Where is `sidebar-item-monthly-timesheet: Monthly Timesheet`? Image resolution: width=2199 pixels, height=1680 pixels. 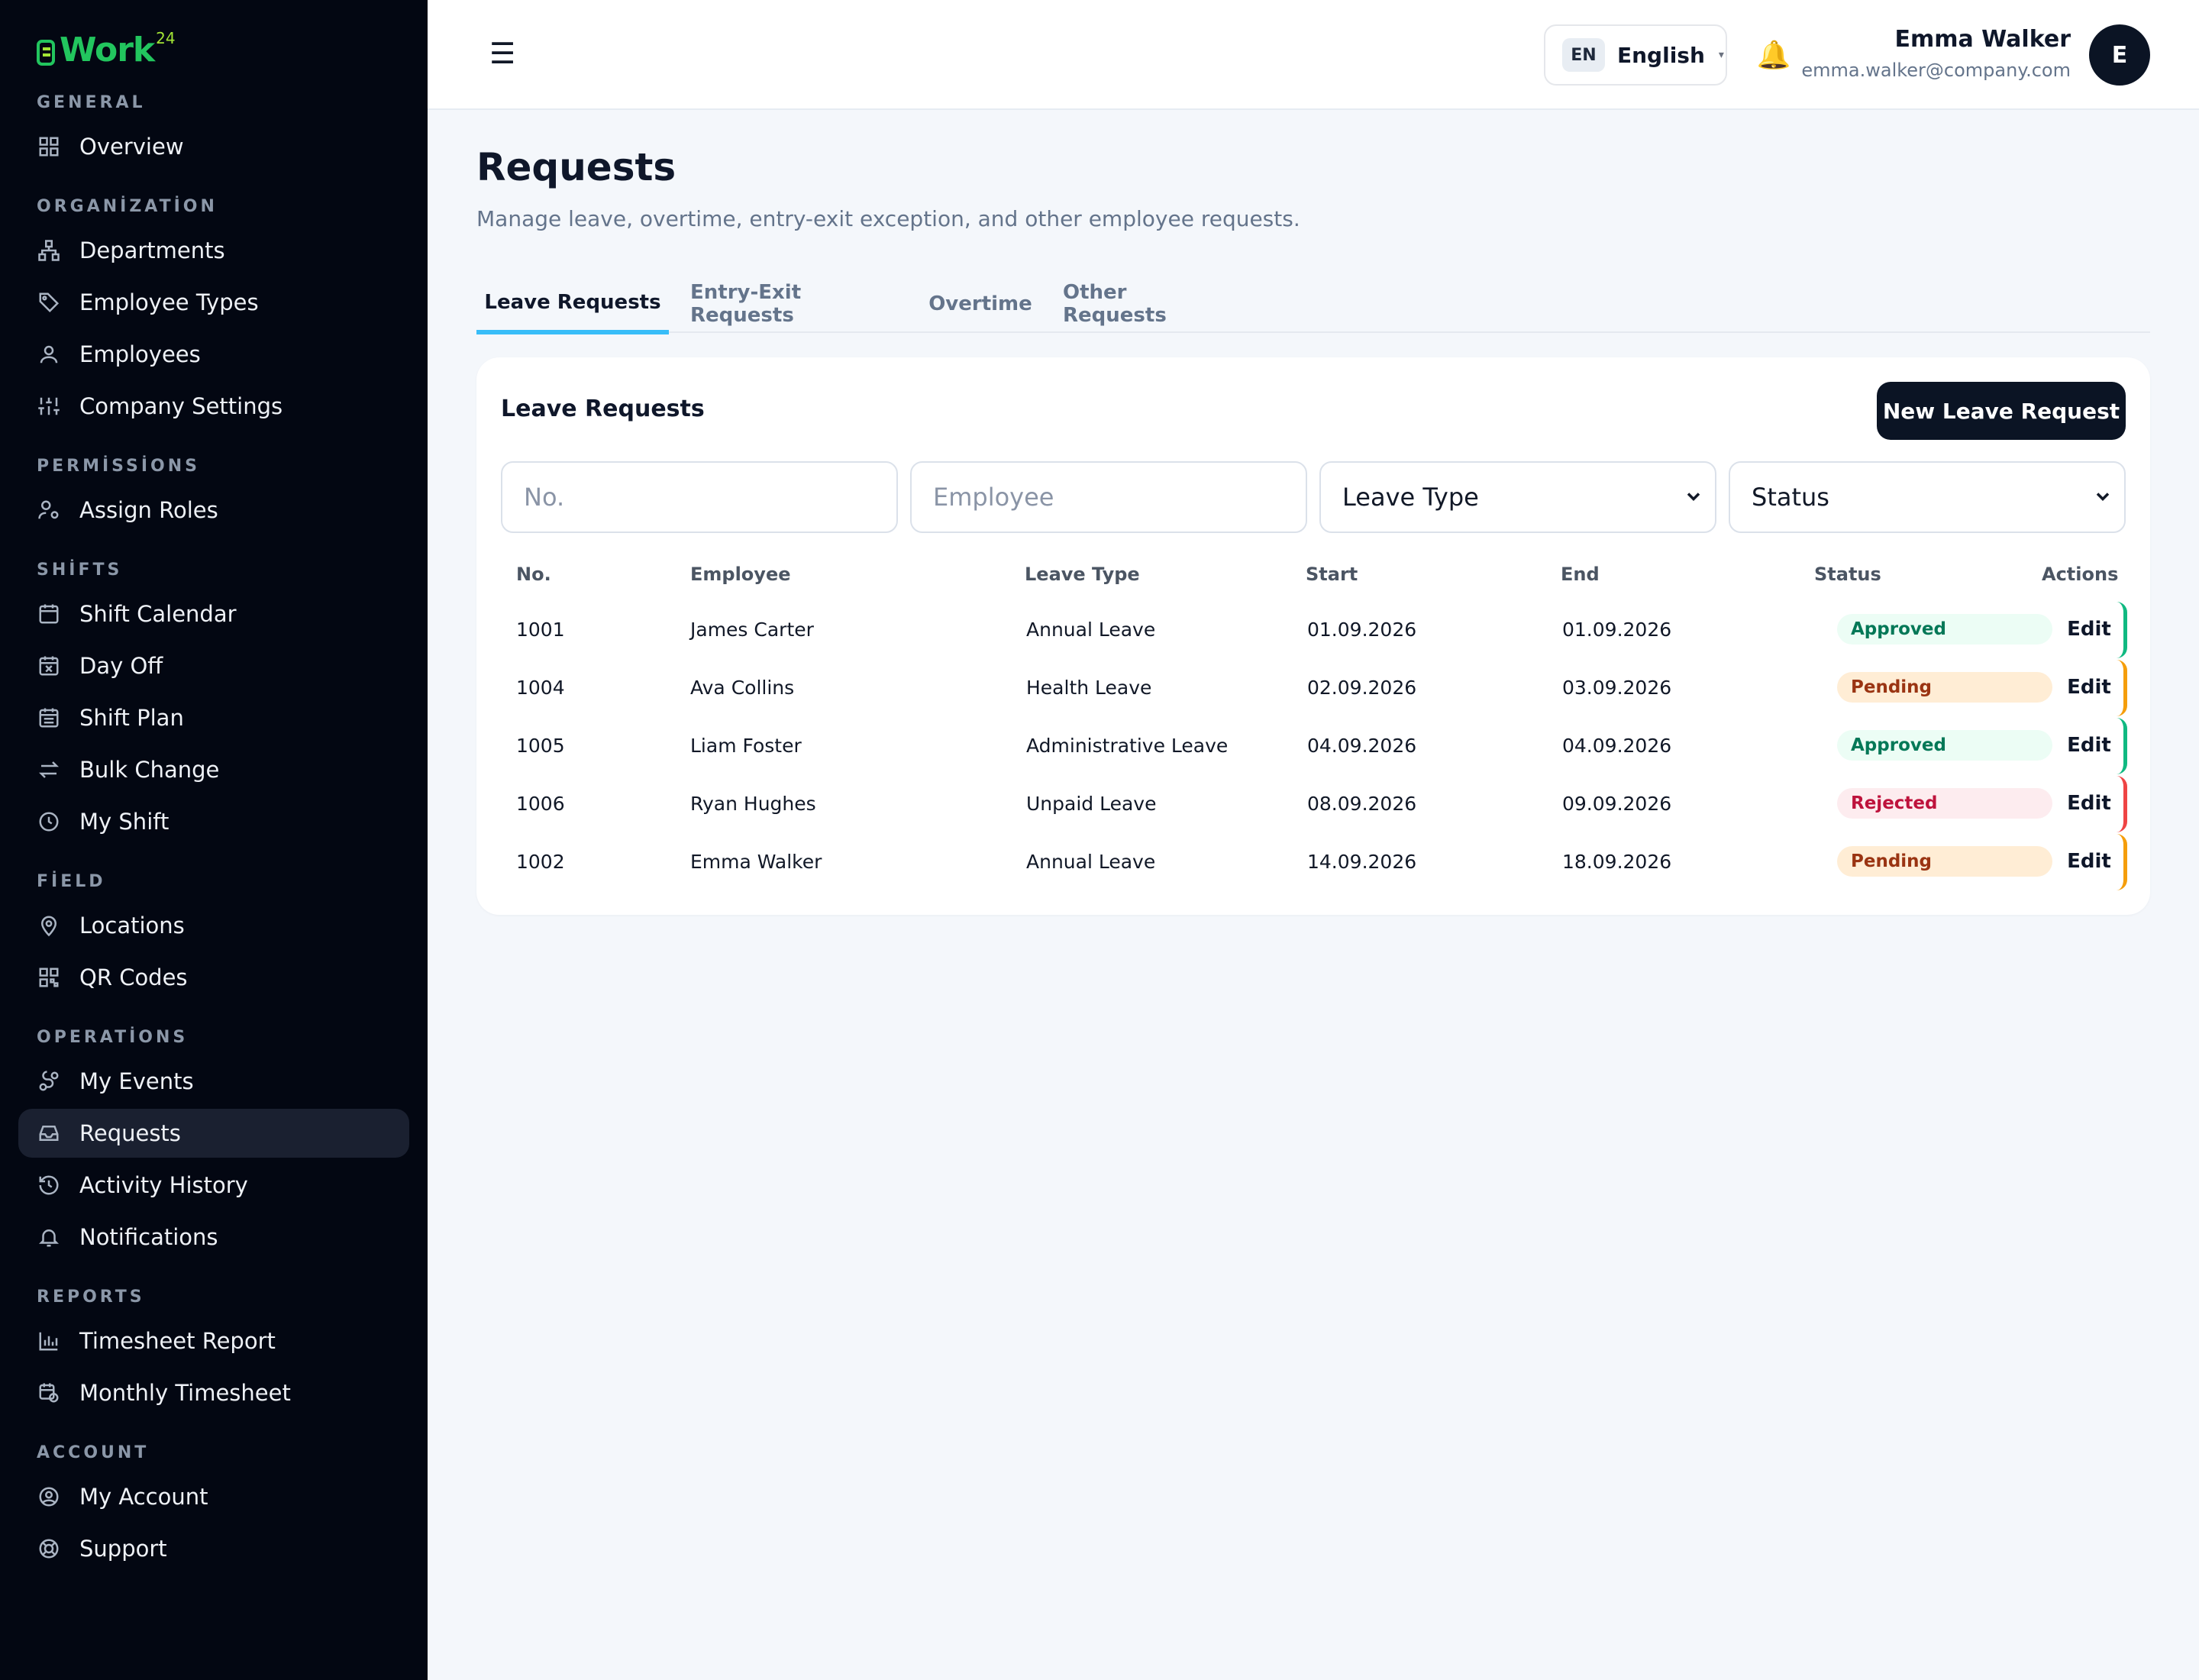 sidebar-item-monthly-timesheet: Monthly Timesheet is located at coordinates (213, 1392).